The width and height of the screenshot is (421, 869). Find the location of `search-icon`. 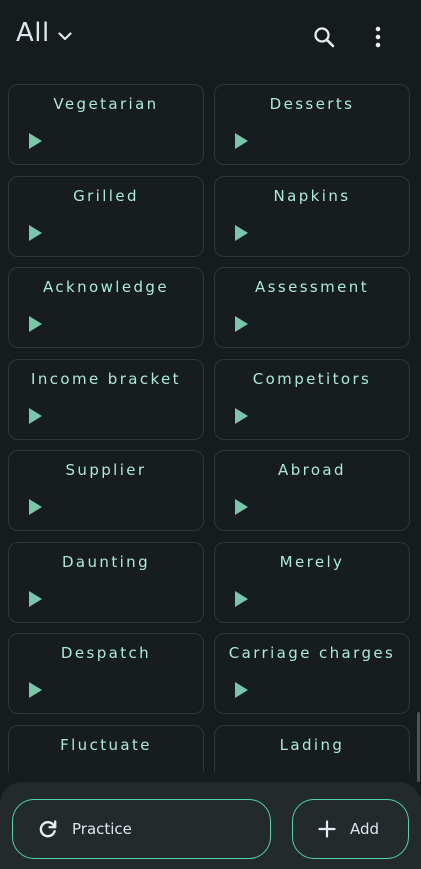

search-icon is located at coordinates (324, 37).